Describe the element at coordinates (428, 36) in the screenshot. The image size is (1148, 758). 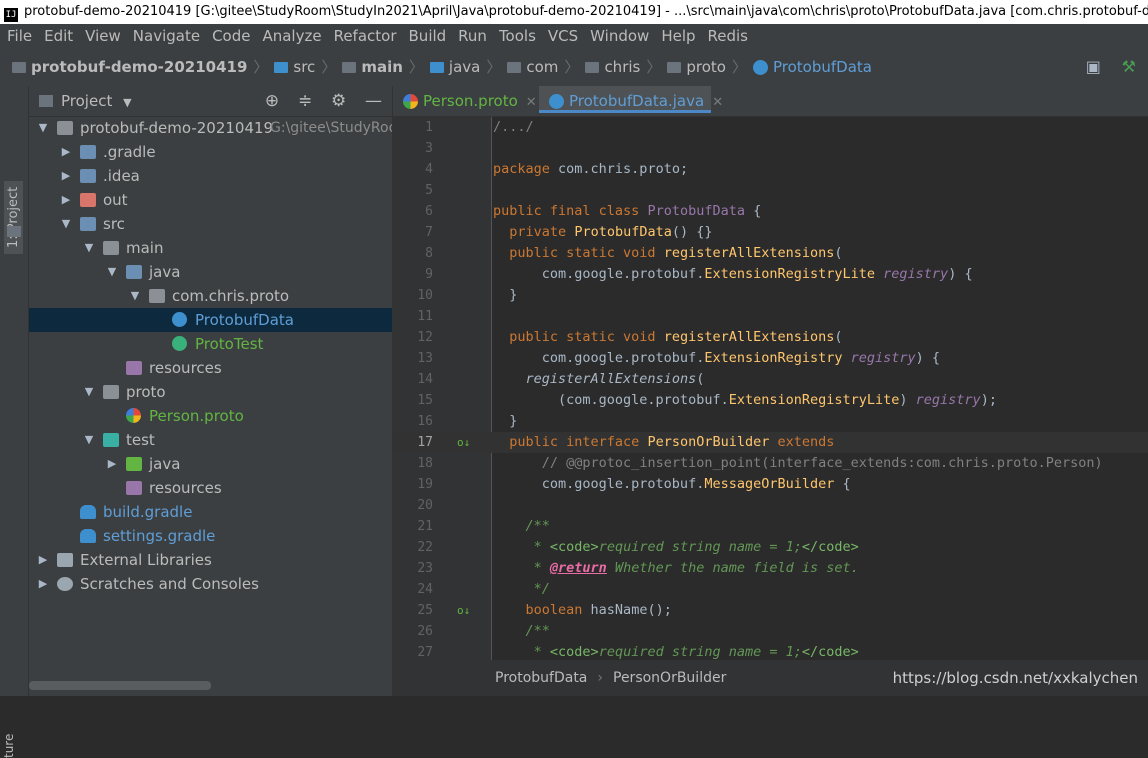
I see `menu-build: Build` at that location.